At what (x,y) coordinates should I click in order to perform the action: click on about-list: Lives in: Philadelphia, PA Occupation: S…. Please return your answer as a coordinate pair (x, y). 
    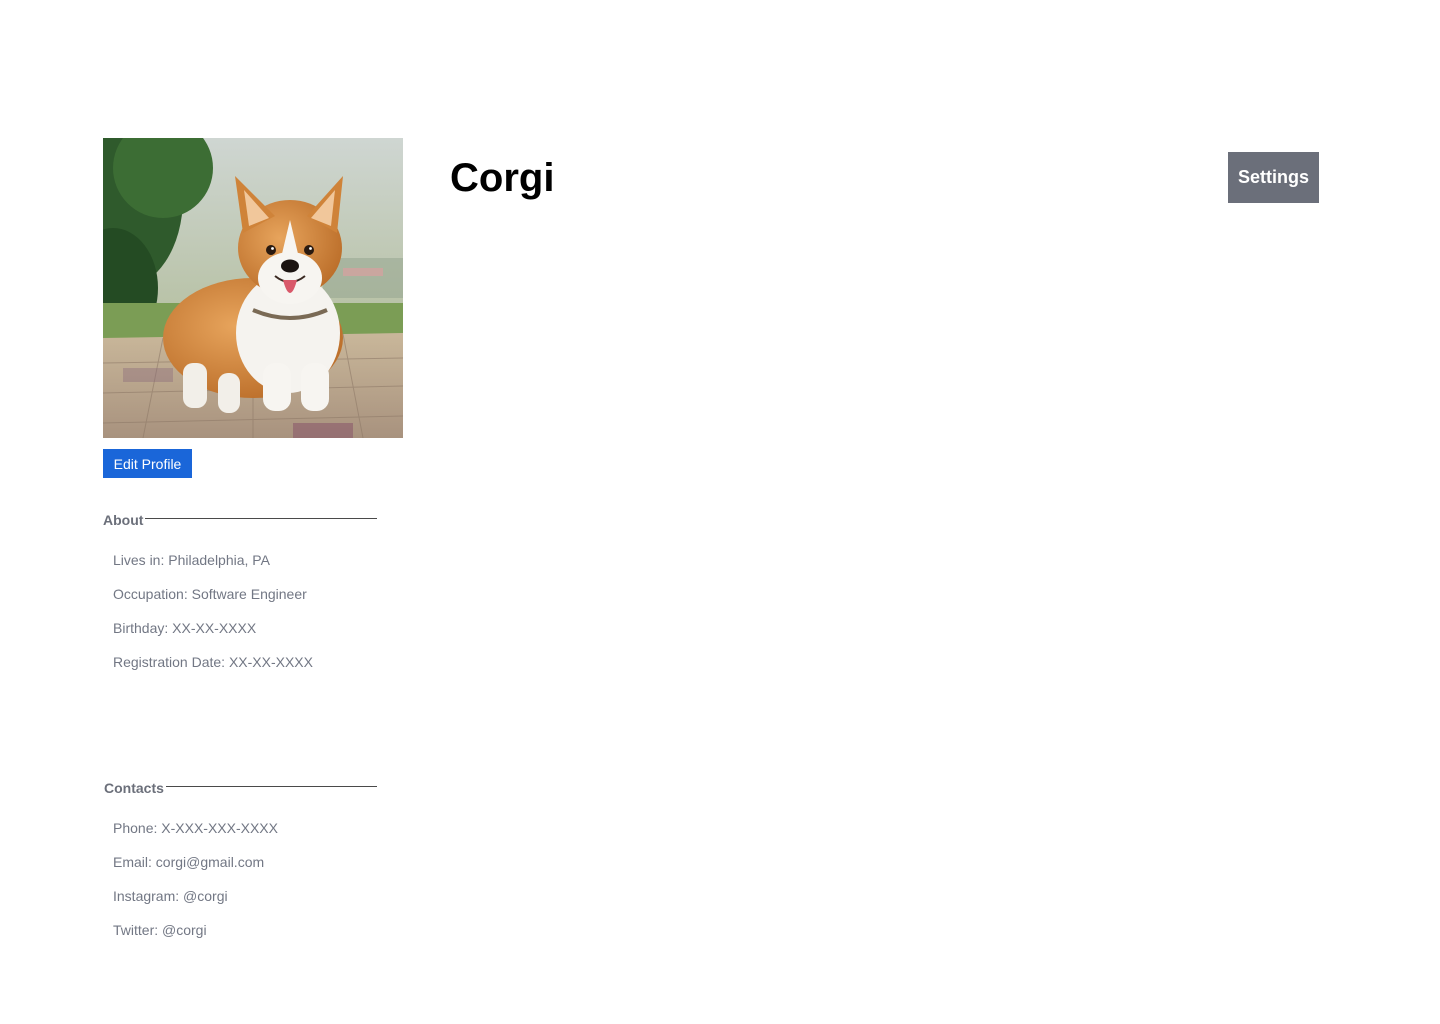
    Looking at the image, I should click on (213, 619).